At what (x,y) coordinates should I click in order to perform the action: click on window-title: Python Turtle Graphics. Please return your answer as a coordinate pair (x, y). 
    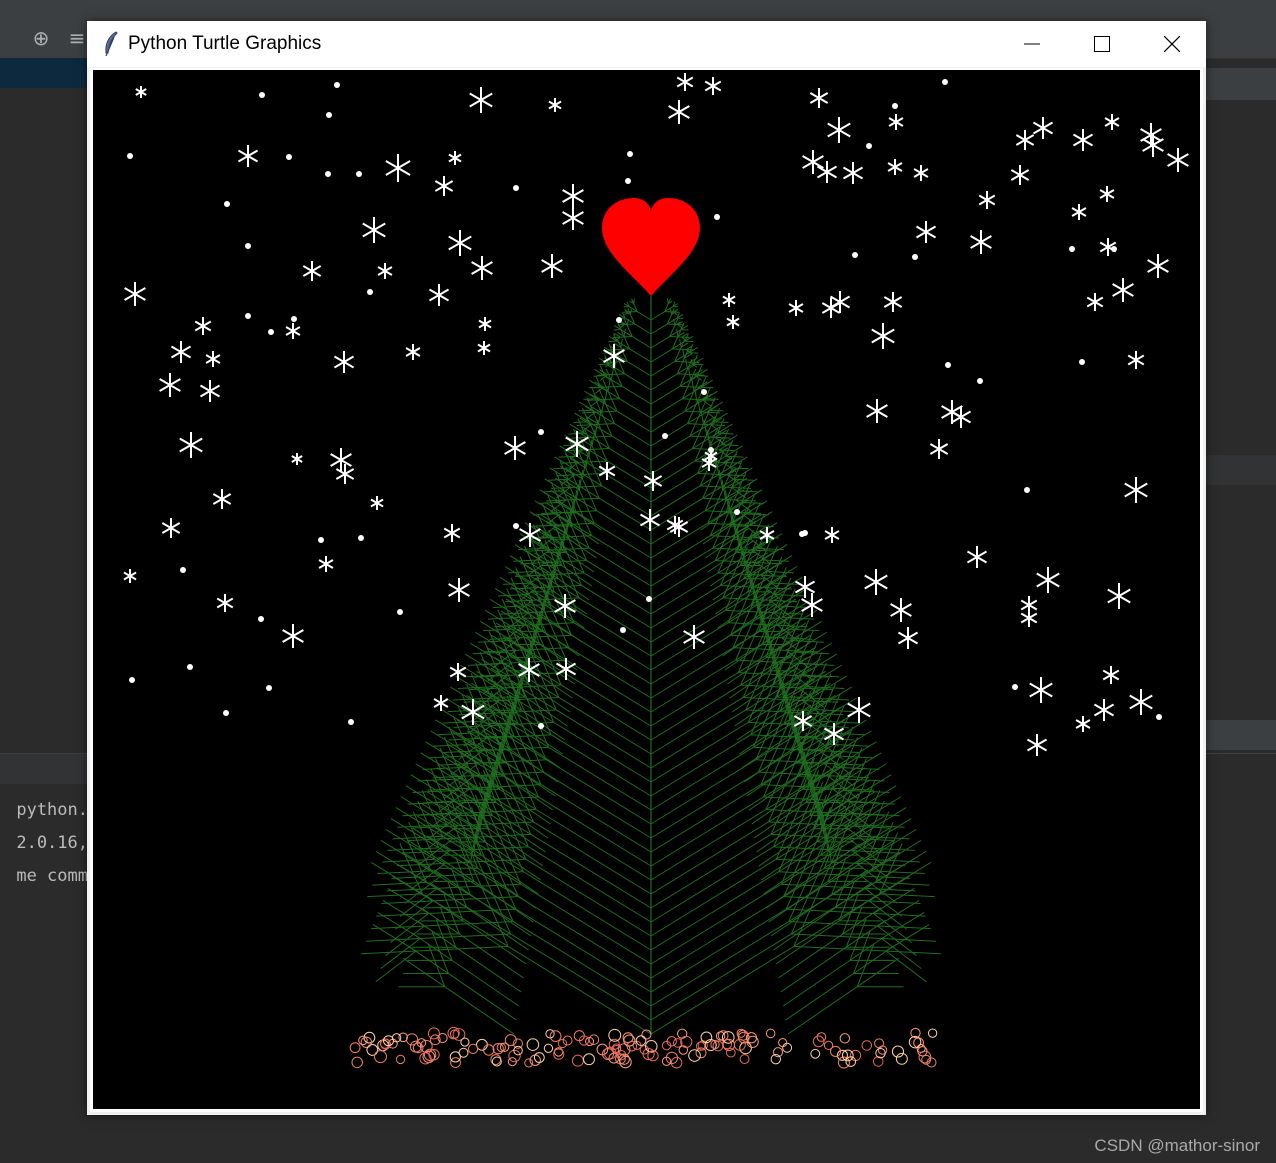
    Looking at the image, I should click on (224, 44).